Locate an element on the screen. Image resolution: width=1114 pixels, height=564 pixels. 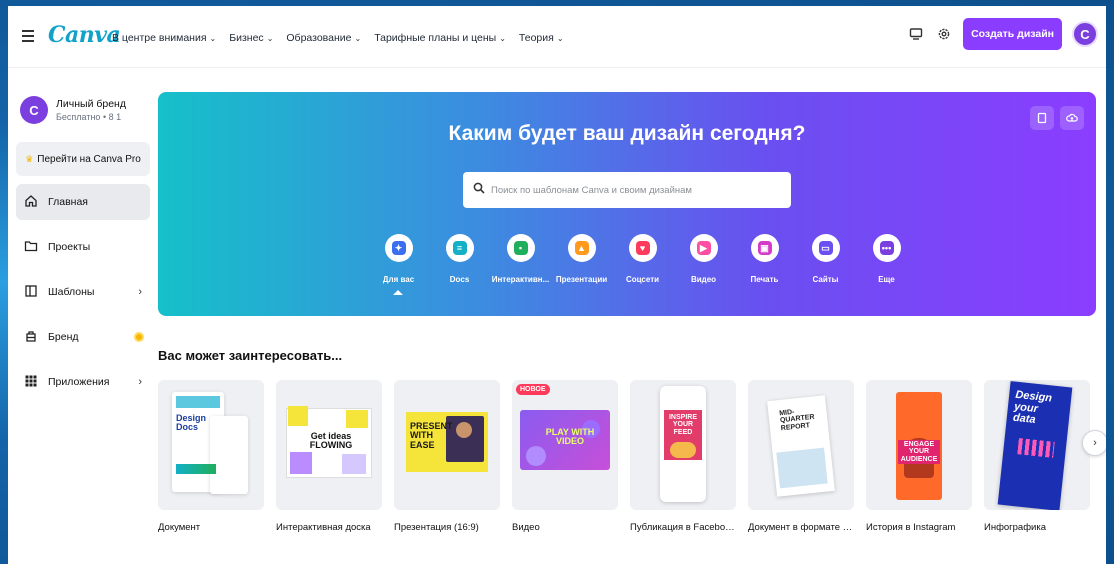
brand-switcher: C Личный бренд Бесплатно • 8 1 is located at coordinates (83, 110).